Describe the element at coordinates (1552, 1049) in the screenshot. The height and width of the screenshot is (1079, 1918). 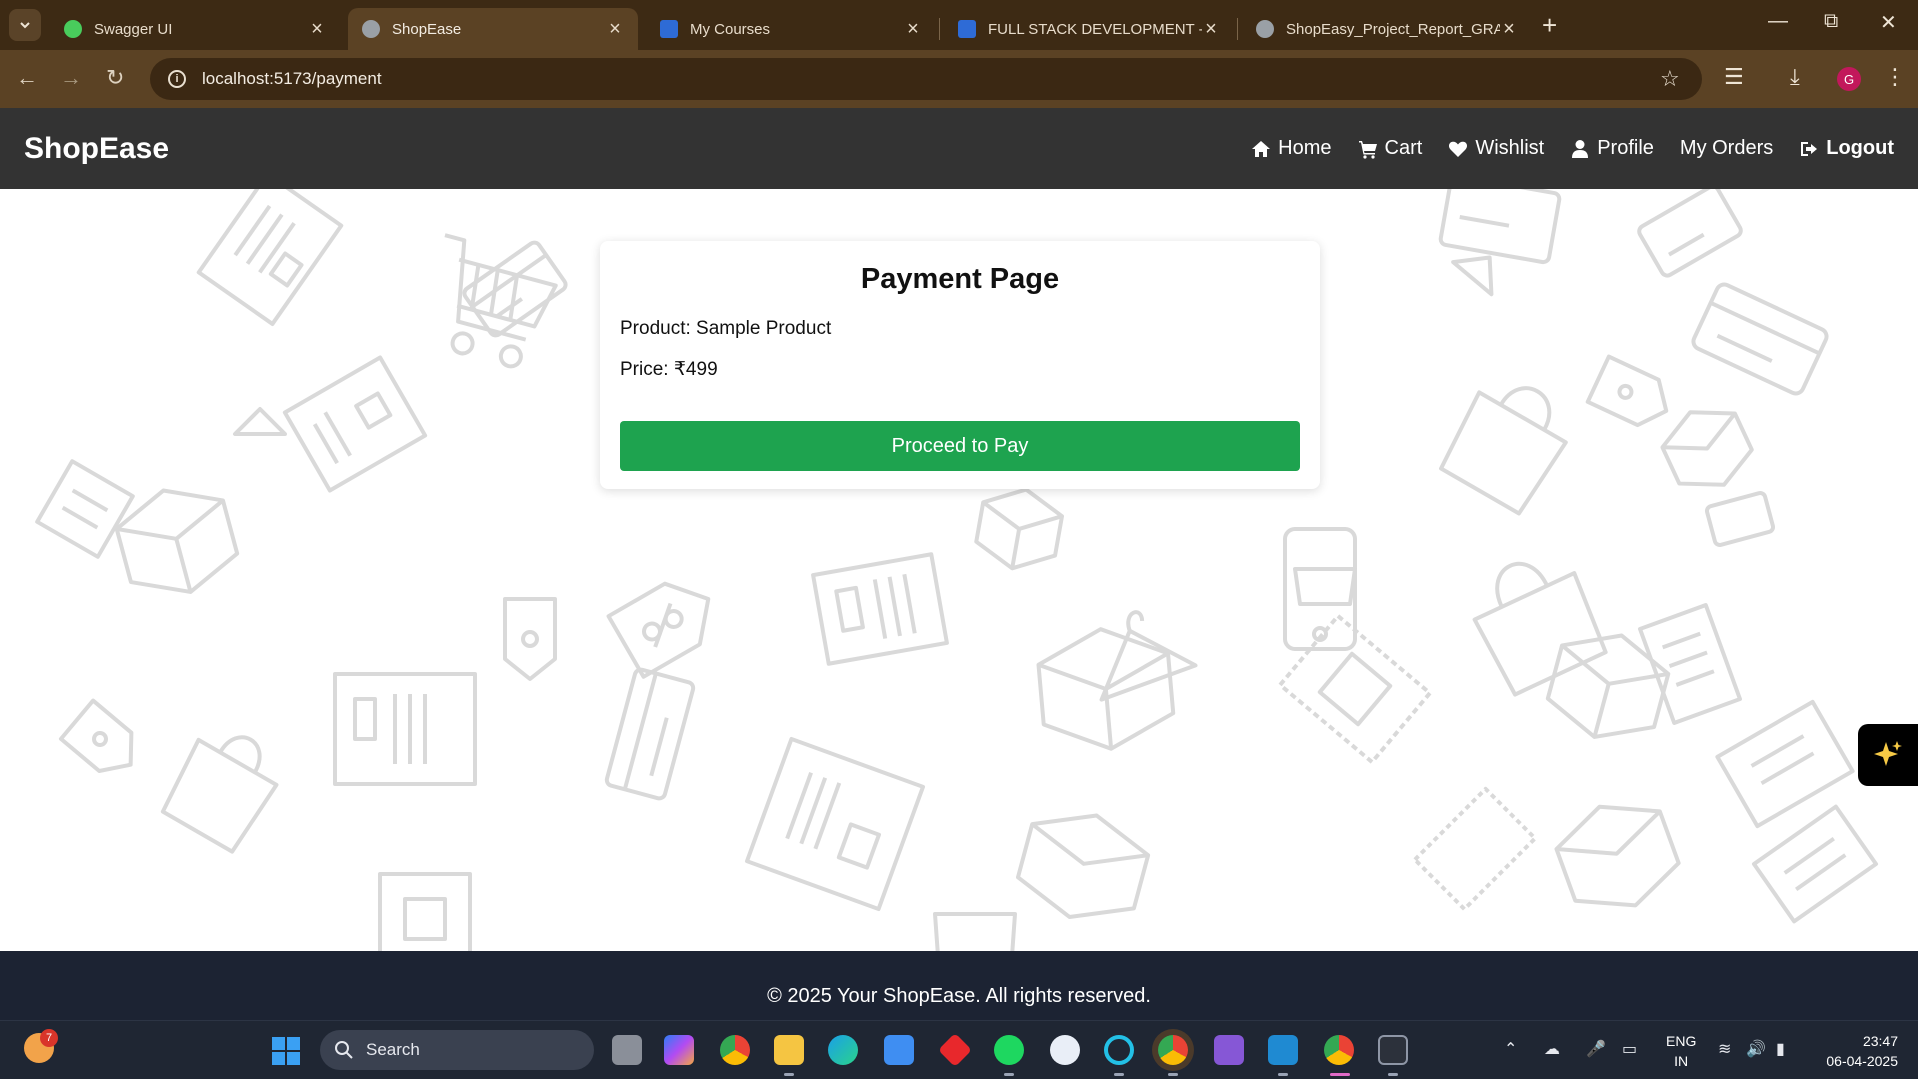
I see `onedrive-icon: ☁` at that location.